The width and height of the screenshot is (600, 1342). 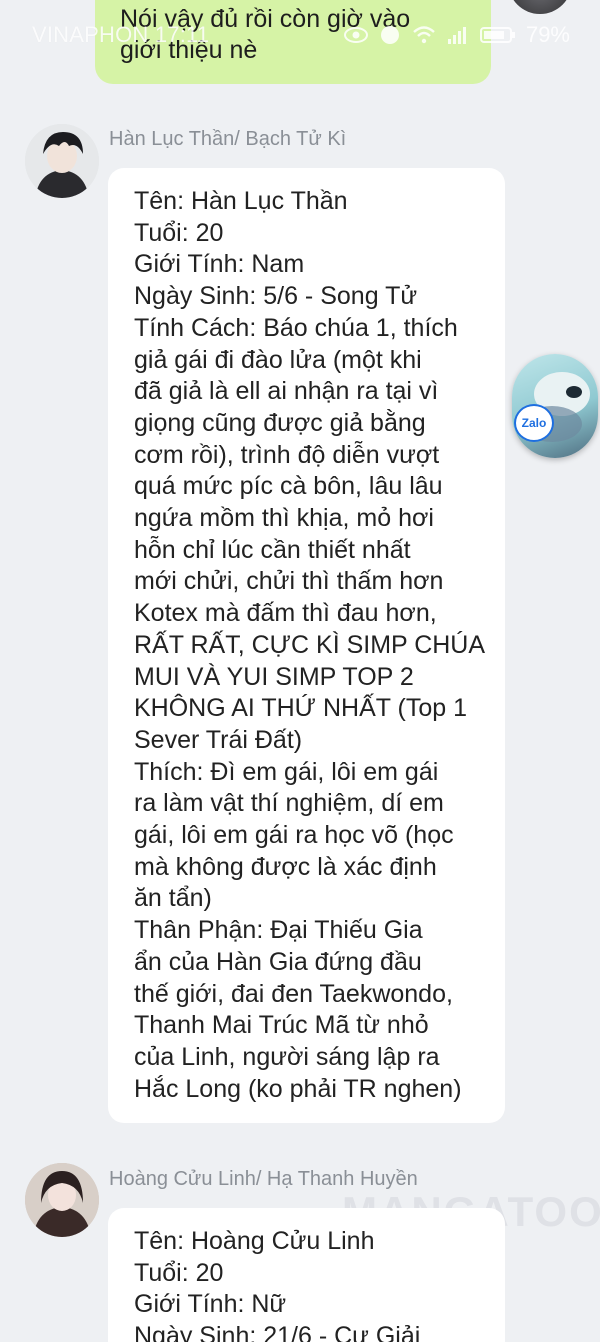 What do you see at coordinates (173, 898) in the screenshot?
I see `message-line: ăn tẩn)` at bounding box center [173, 898].